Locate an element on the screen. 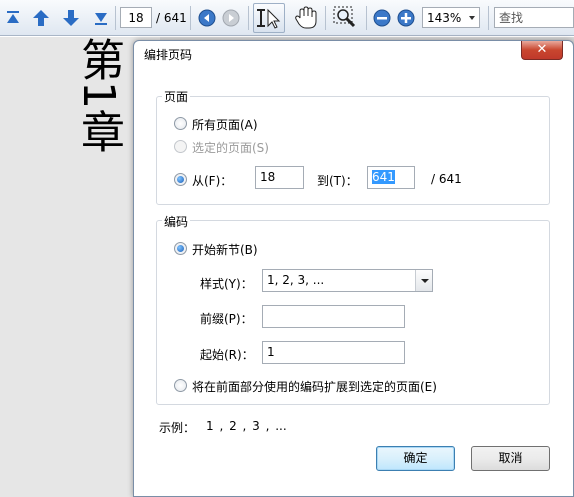 Image resolution: width=574 pixels, height=497 pixels. all-pages-radio is located at coordinates (180, 123).